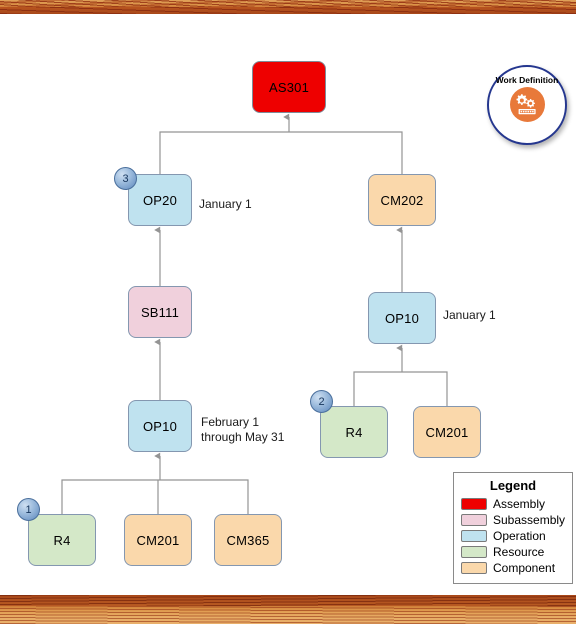 Image resolution: width=576 pixels, height=624 pixels. I want to click on step-badge-3: 3, so click(125, 178).